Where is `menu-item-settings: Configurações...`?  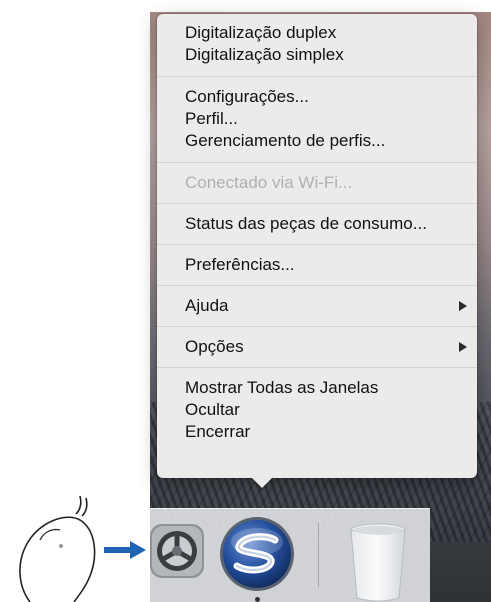 menu-item-settings: Configurações... is located at coordinates (317, 97).